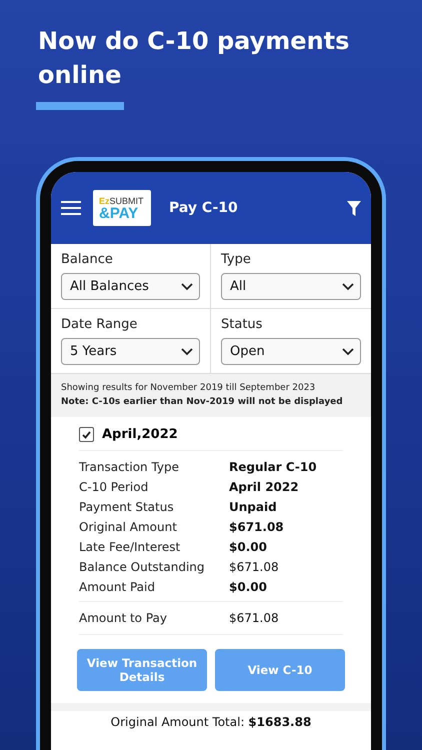  Describe the element at coordinates (117, 587) in the screenshot. I see `field-label: Amount Paid` at that location.